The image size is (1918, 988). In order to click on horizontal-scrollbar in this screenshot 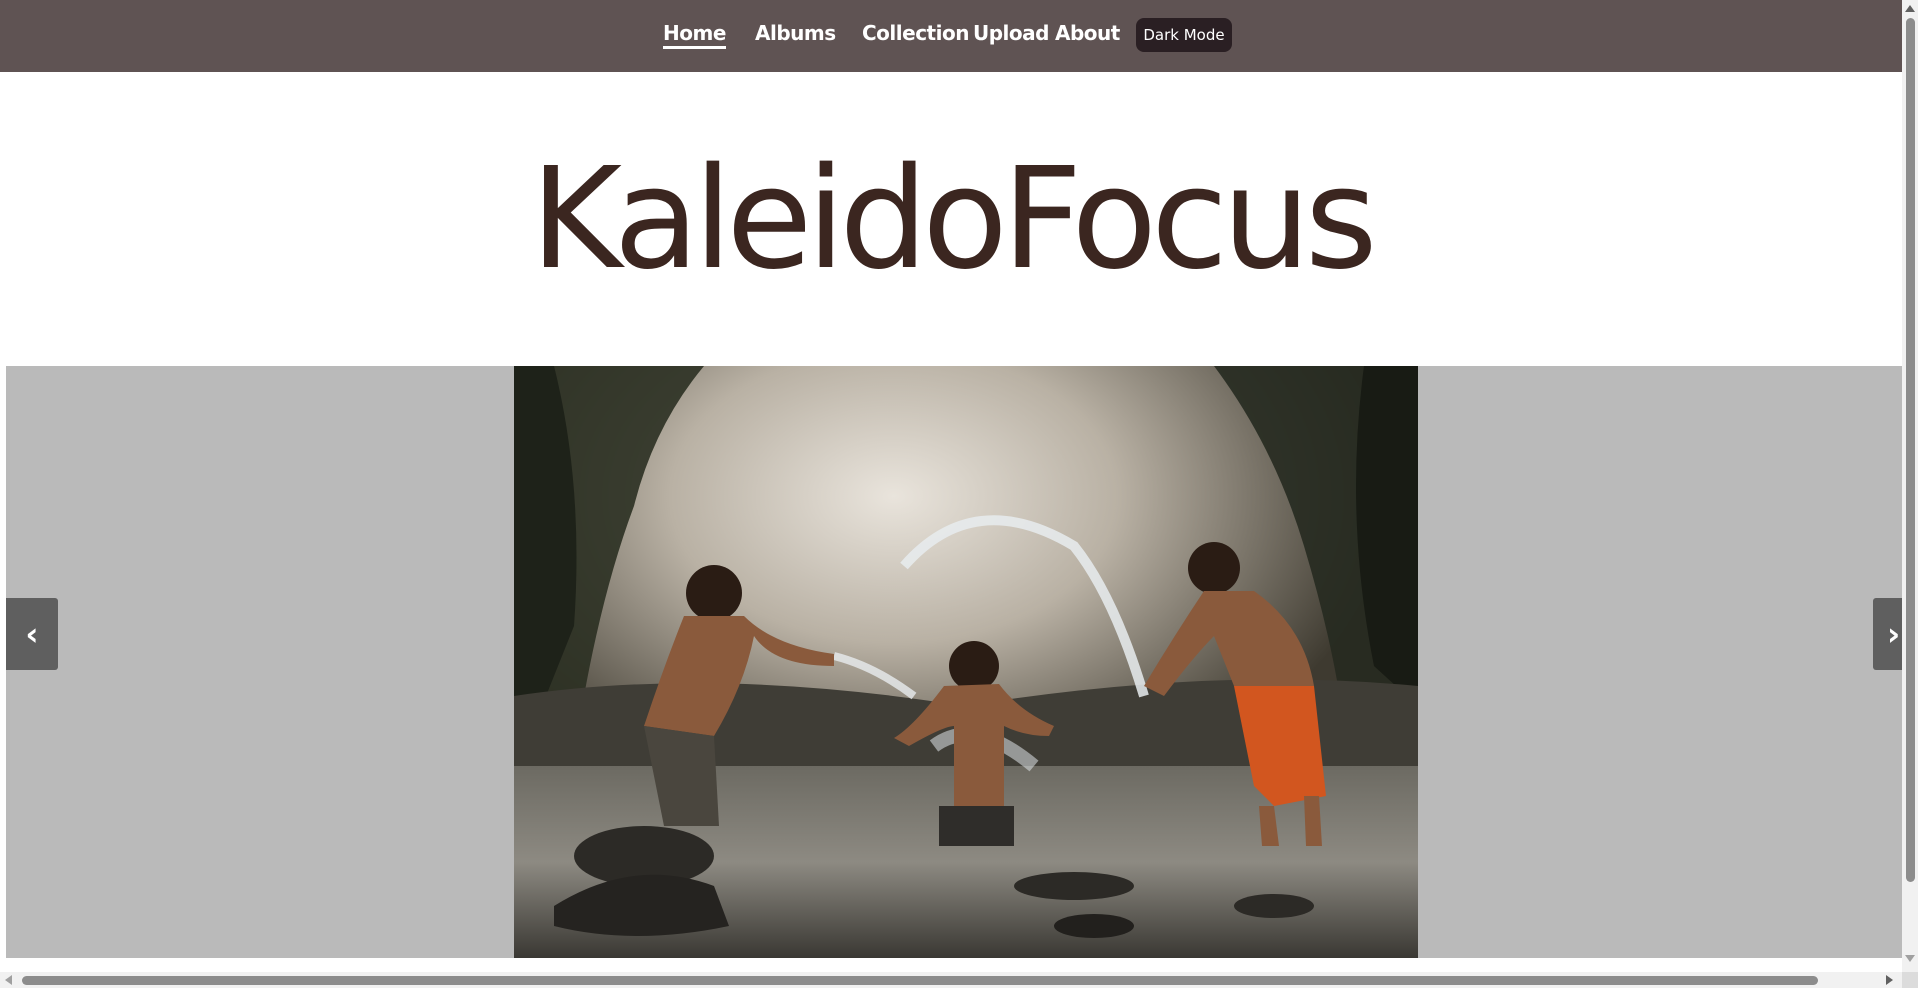, I will do `click(951, 980)`.